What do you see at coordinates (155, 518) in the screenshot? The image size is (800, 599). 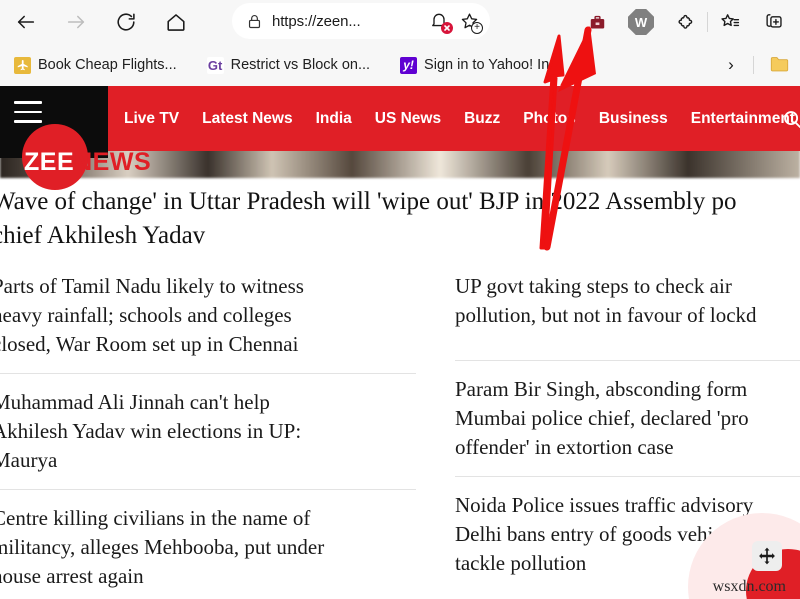 I see `headline-line: Centre killing civilians in the name of` at bounding box center [155, 518].